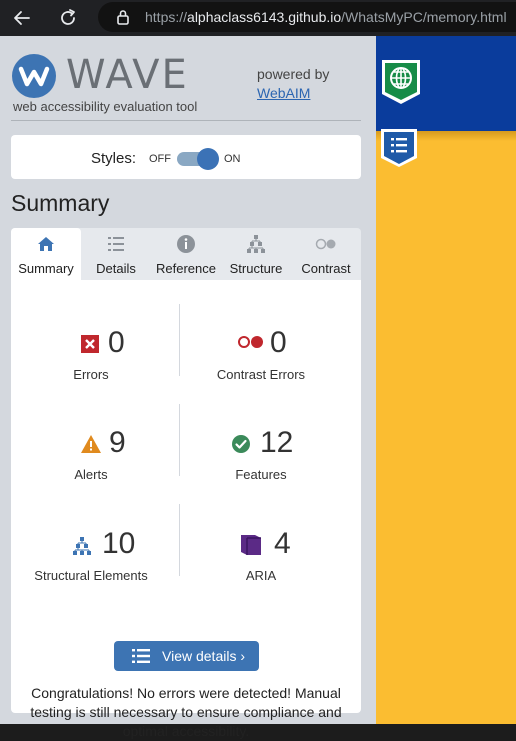 Image resolution: width=516 pixels, height=741 pixels. What do you see at coordinates (166, 17) in the screenshot?
I see `url-scheme: https://` at bounding box center [166, 17].